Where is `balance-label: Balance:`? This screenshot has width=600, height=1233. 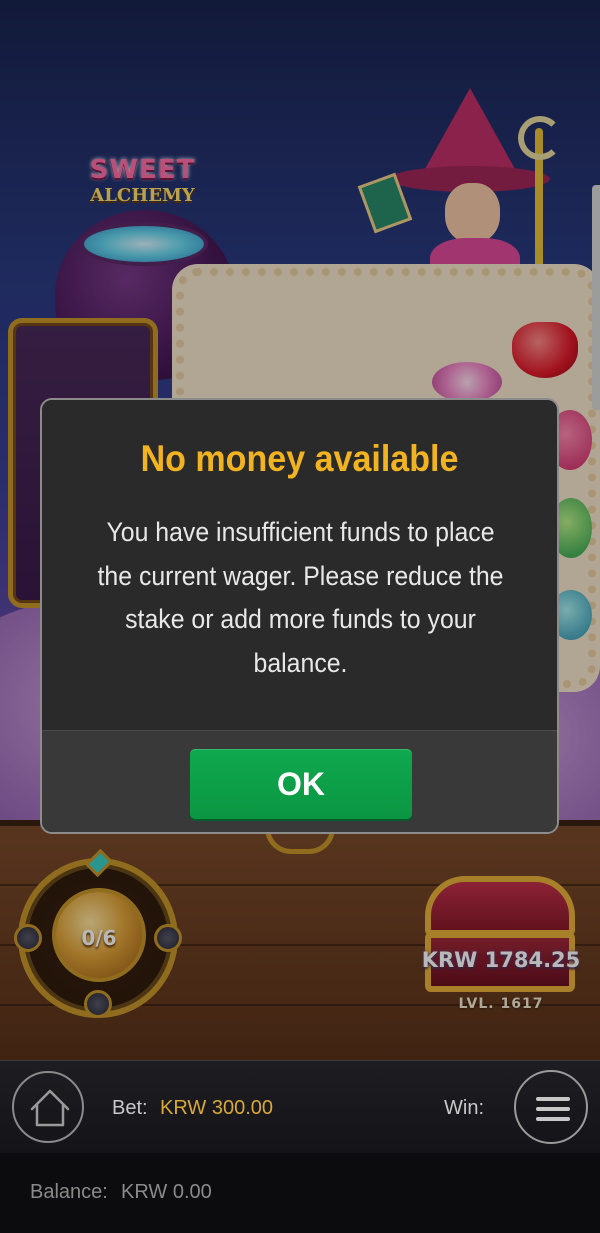
balance-label: Balance: is located at coordinates (69, 1192).